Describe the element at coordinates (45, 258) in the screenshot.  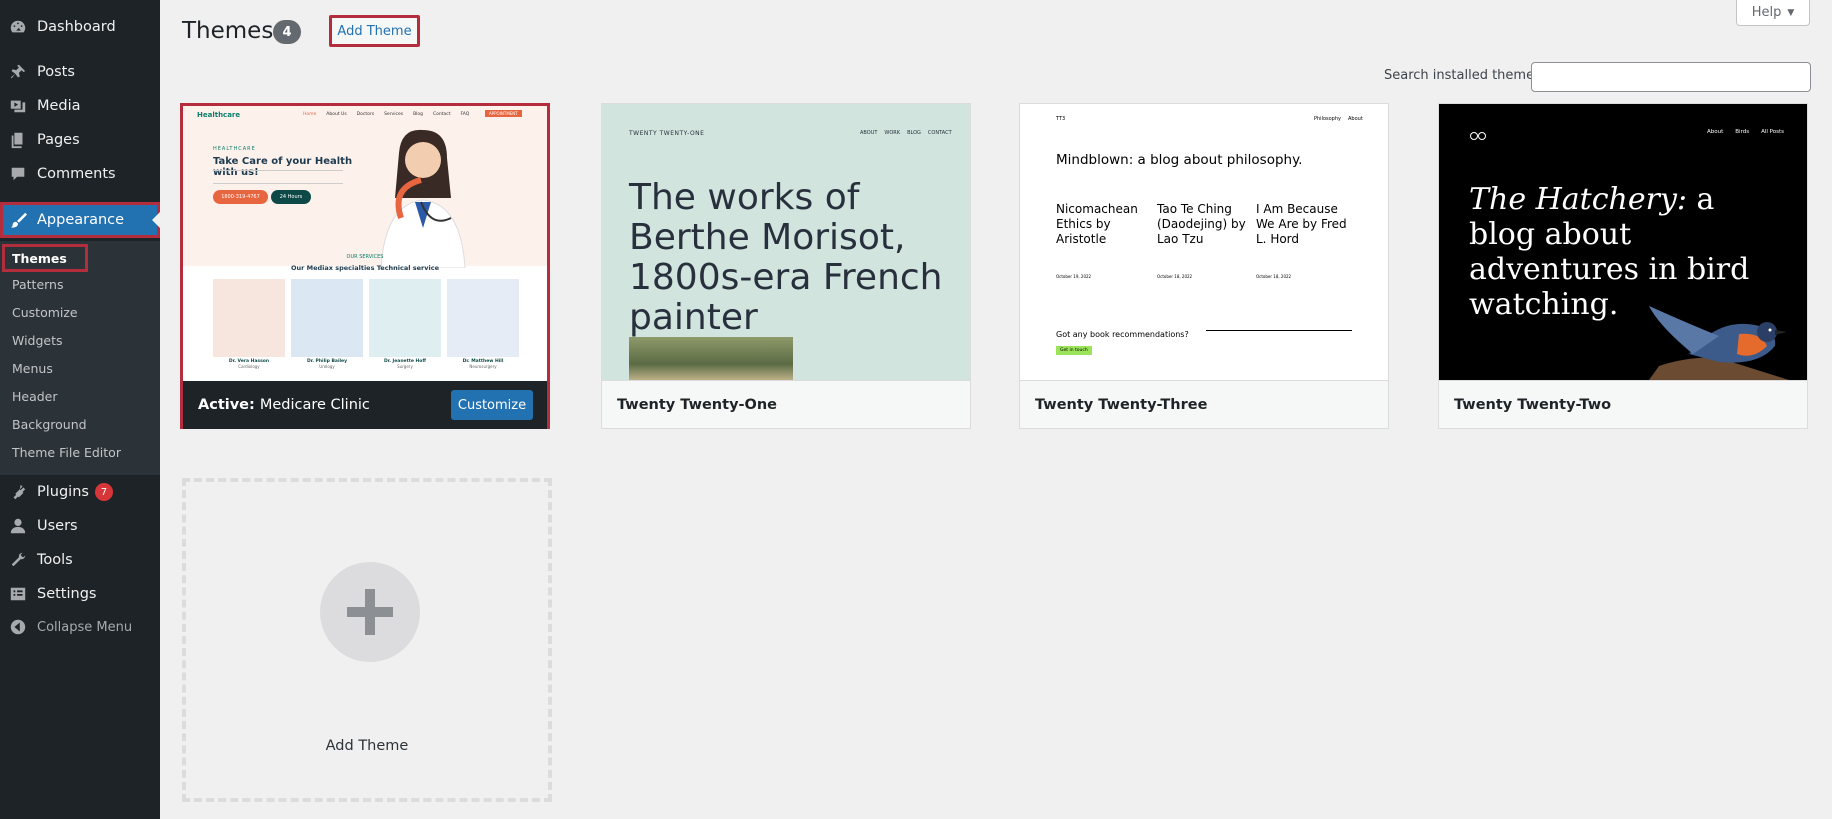
I see `submenu-themes: Themes` at that location.